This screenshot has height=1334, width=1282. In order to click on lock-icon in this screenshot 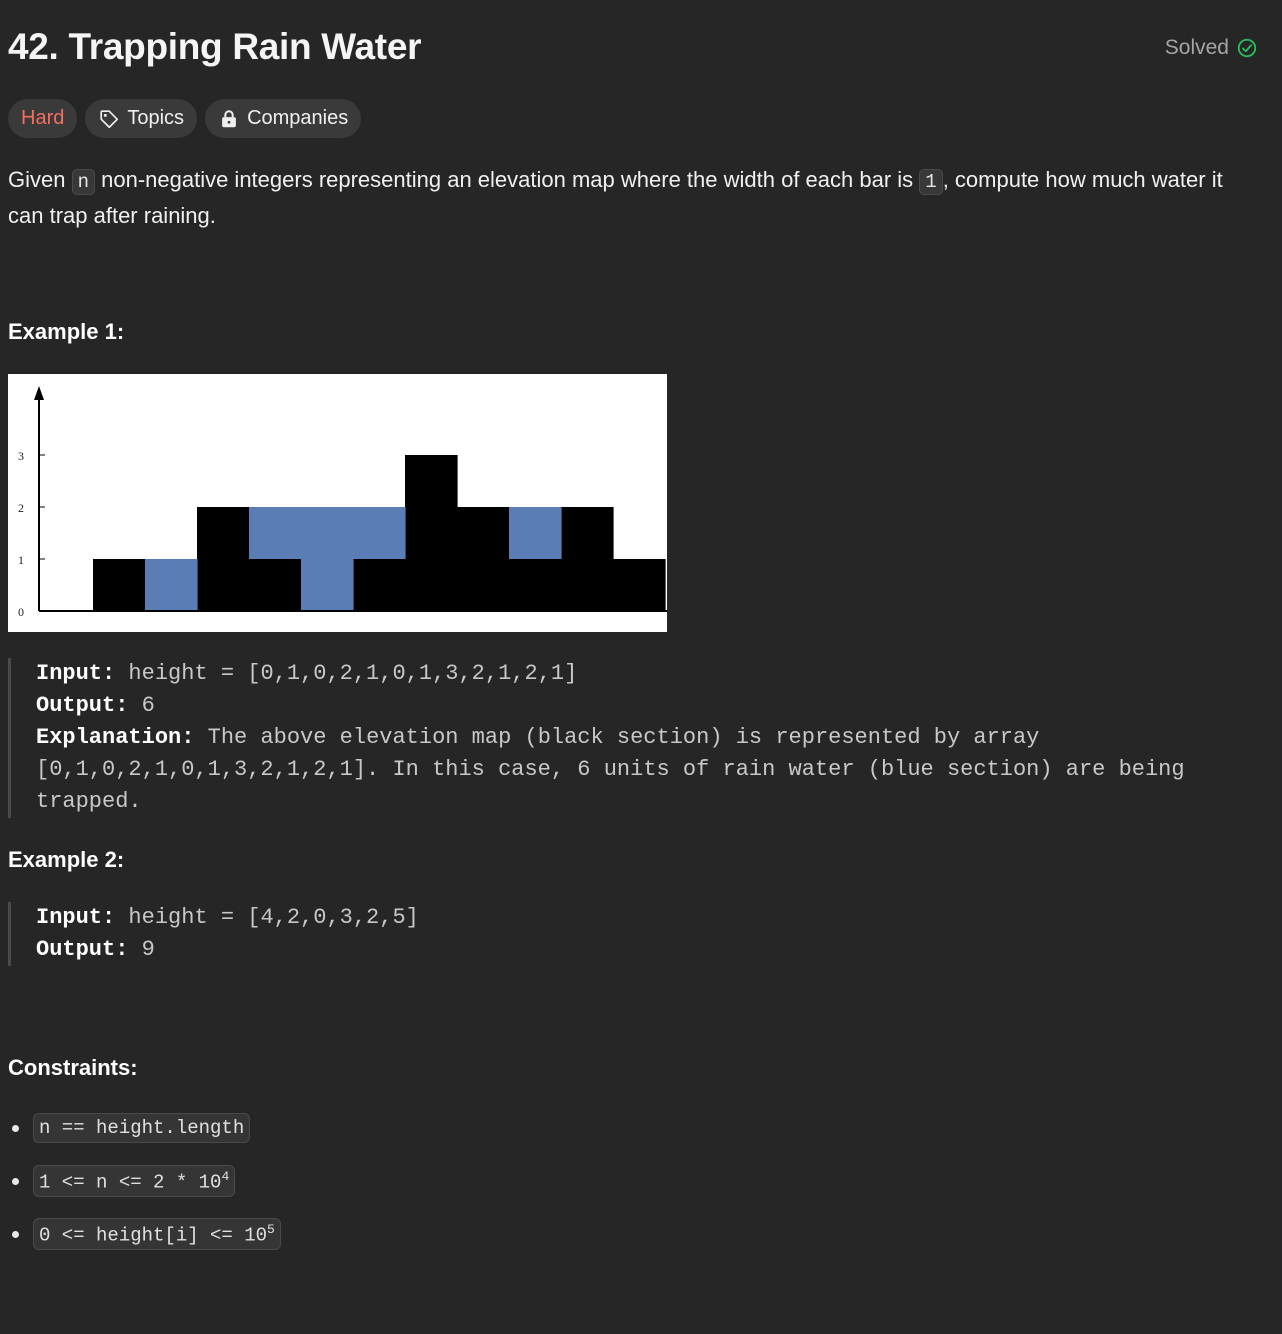, I will do `click(229, 118)`.